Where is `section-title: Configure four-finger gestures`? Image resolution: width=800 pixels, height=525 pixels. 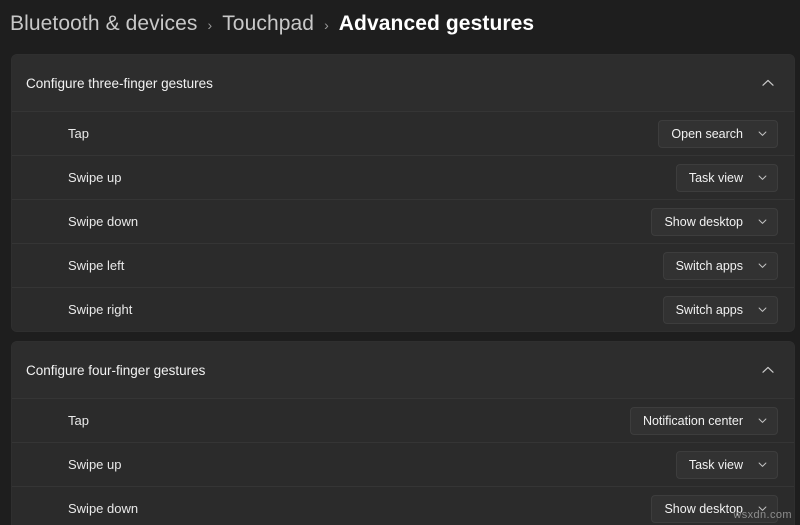
section-title: Configure four-finger gestures is located at coordinates (116, 370).